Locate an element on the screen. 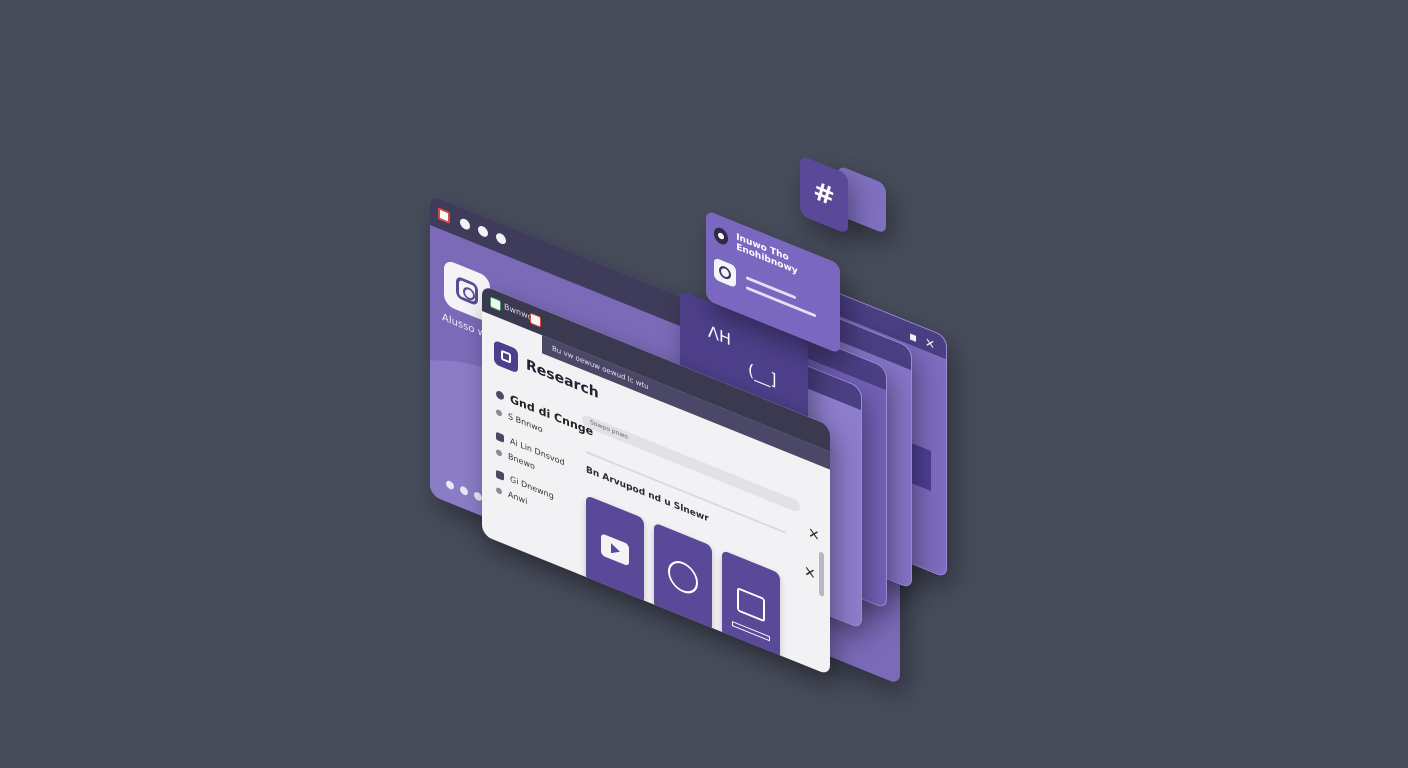  hashtag-icon: # is located at coordinates (824, 195).